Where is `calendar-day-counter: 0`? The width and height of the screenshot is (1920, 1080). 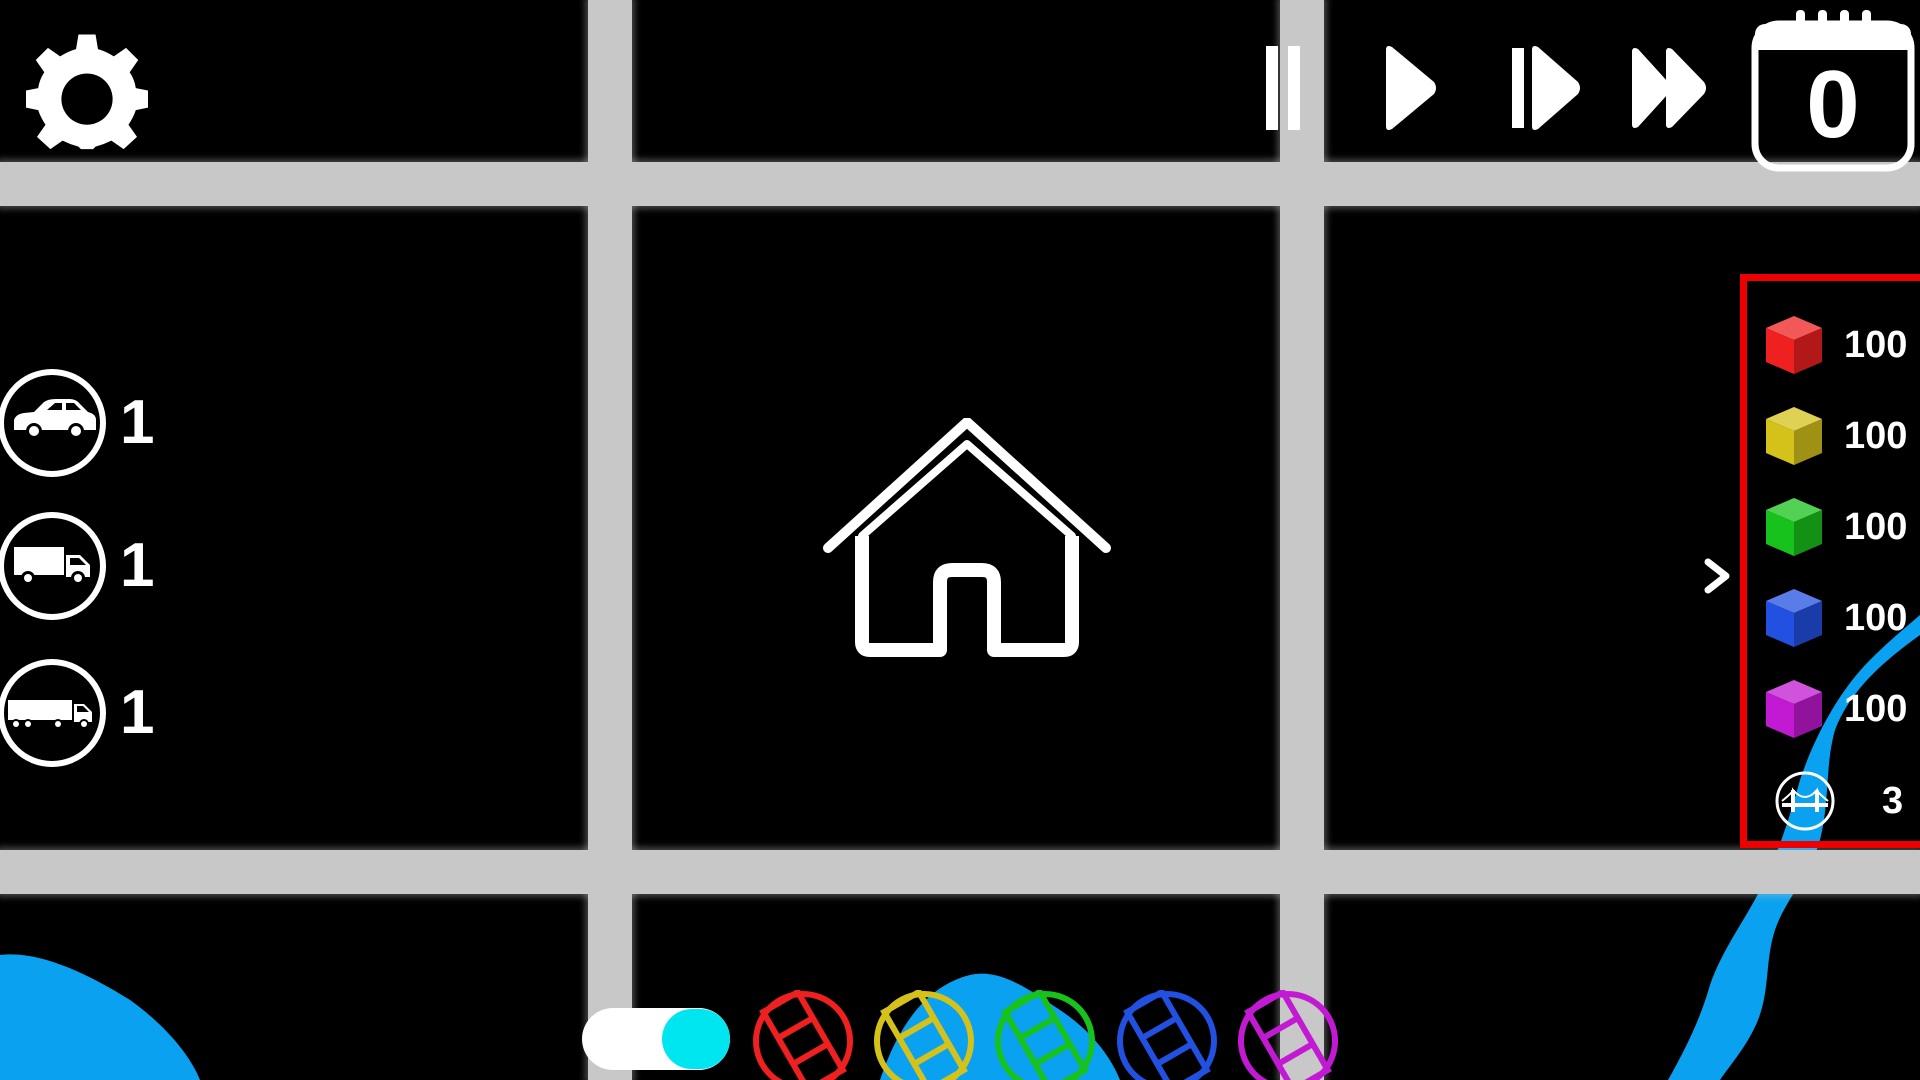 calendar-day-counter: 0 is located at coordinates (1833, 91).